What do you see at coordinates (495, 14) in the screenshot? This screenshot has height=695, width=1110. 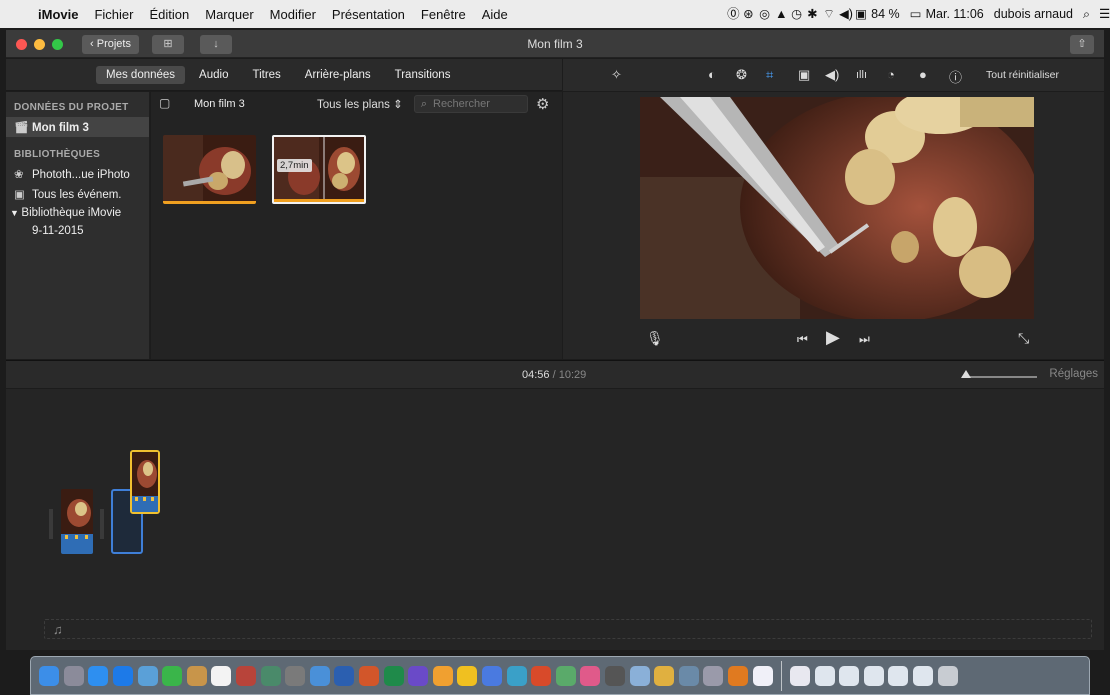 I see `menu-help: Aide` at bounding box center [495, 14].